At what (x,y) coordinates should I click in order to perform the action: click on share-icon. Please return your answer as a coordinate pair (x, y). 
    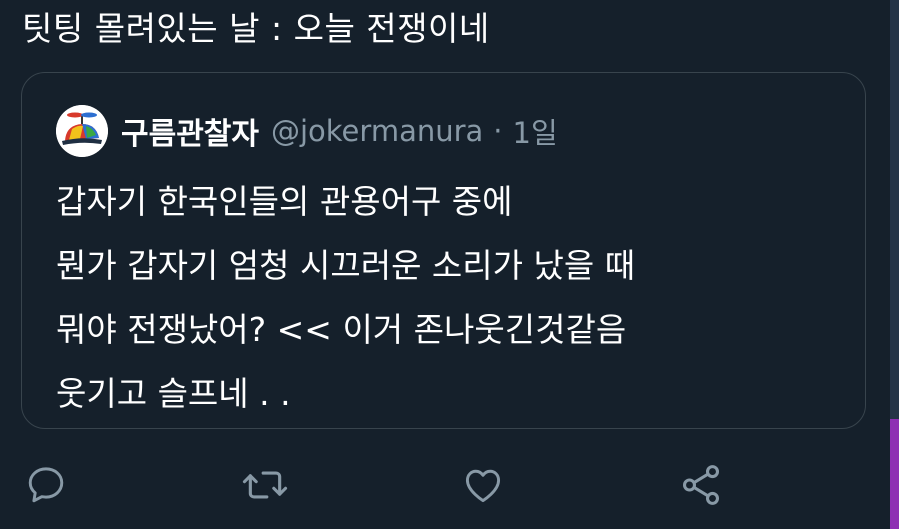
    Looking at the image, I should click on (701, 485).